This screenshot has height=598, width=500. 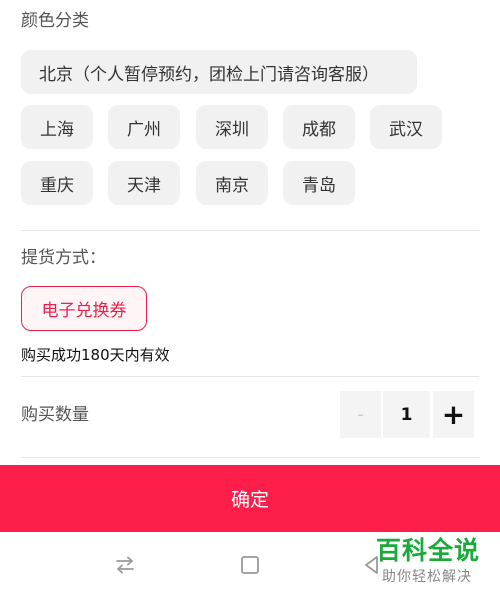 I want to click on option-chip-chengdu: 成都, so click(x=319, y=127).